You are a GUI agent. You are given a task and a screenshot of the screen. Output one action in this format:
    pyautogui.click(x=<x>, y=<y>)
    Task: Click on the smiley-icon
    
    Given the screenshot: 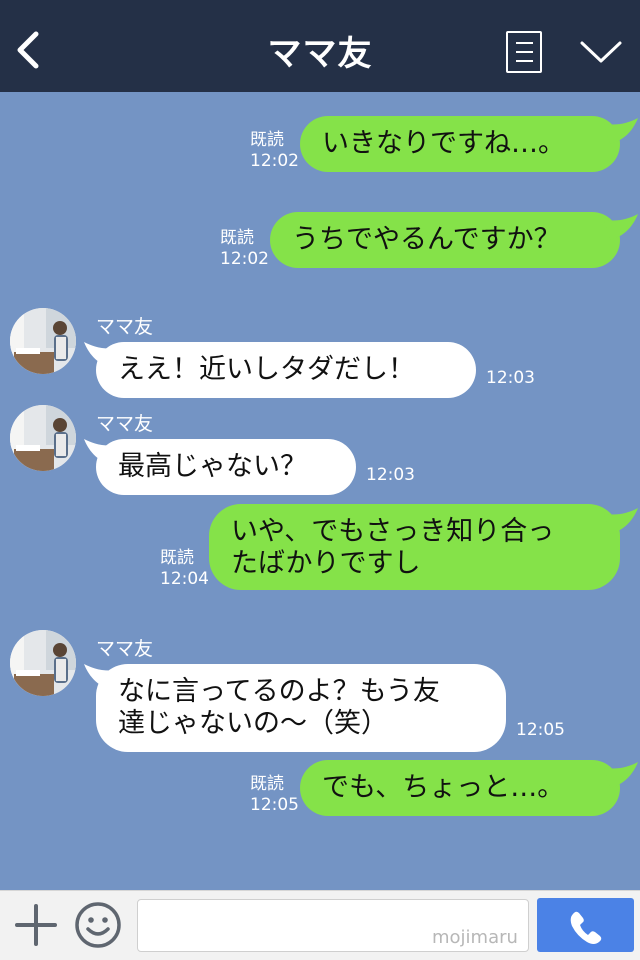 What is the action you would take?
    pyautogui.click(x=98, y=925)
    